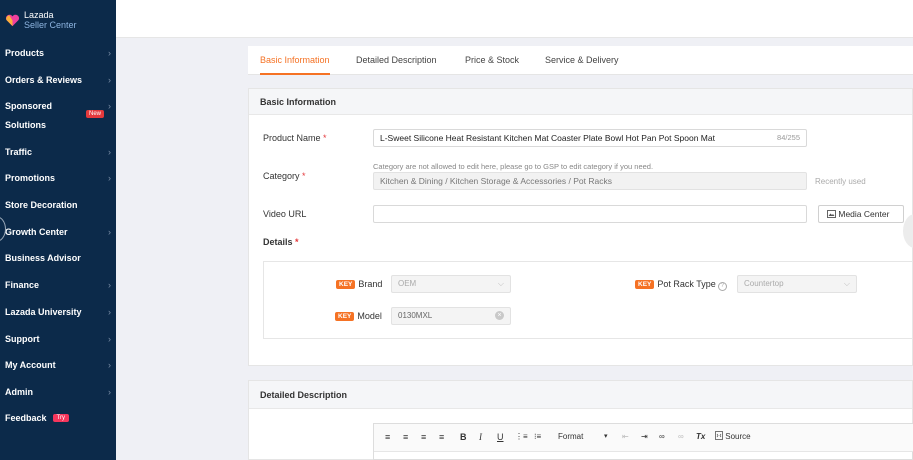  Describe the element at coordinates (58, 365) in the screenshot. I see `sidebar-item-my-account: My Account ›` at that location.